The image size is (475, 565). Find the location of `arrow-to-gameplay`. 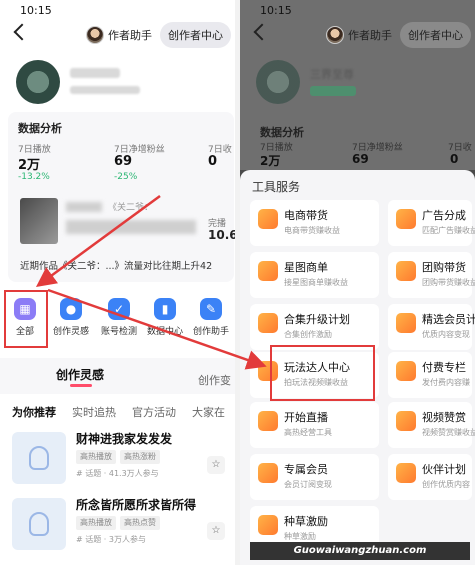

arrow-to-gameplay is located at coordinates (157, 329).